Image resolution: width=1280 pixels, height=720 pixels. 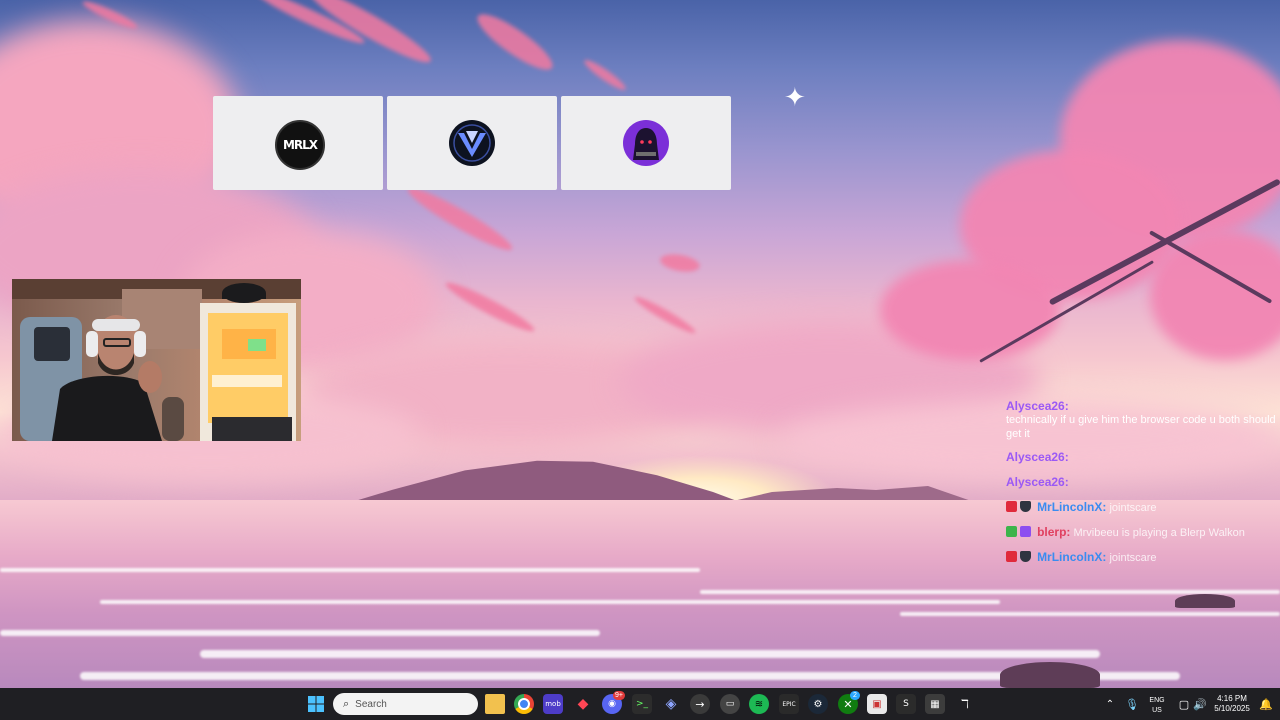 I want to click on purple-badge-icon, so click(x=1025, y=531).